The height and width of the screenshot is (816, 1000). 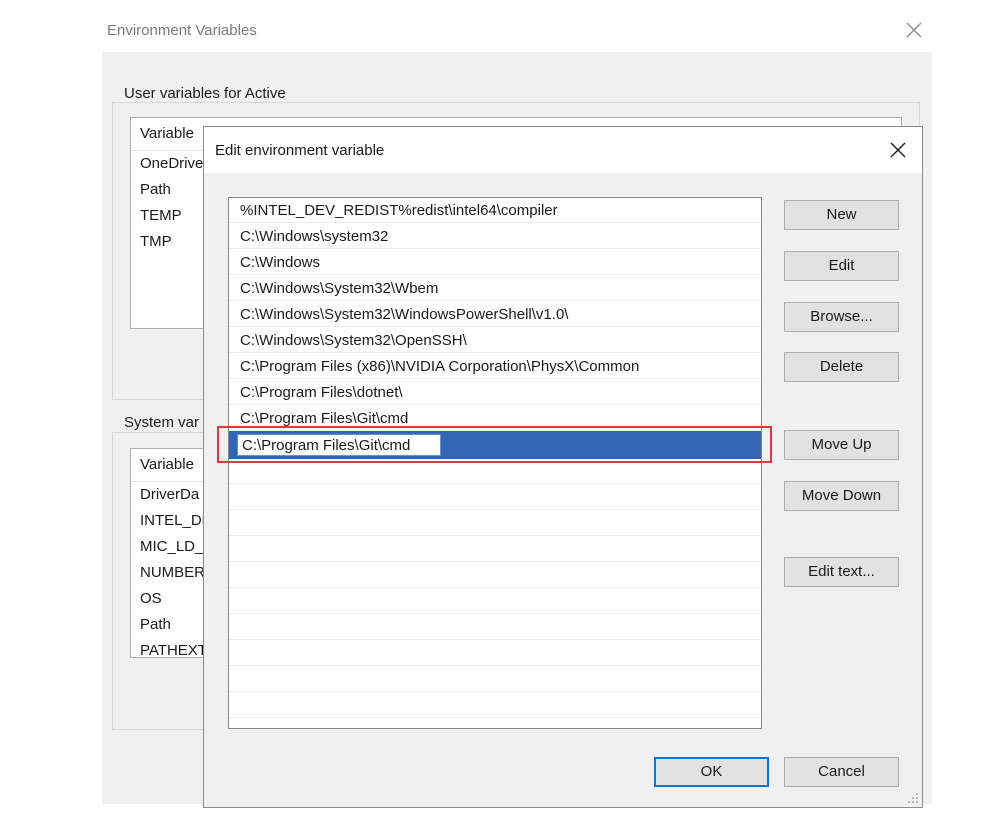 I want to click on list-item: C:\Windows\System32\Wbem, so click(x=495, y=288).